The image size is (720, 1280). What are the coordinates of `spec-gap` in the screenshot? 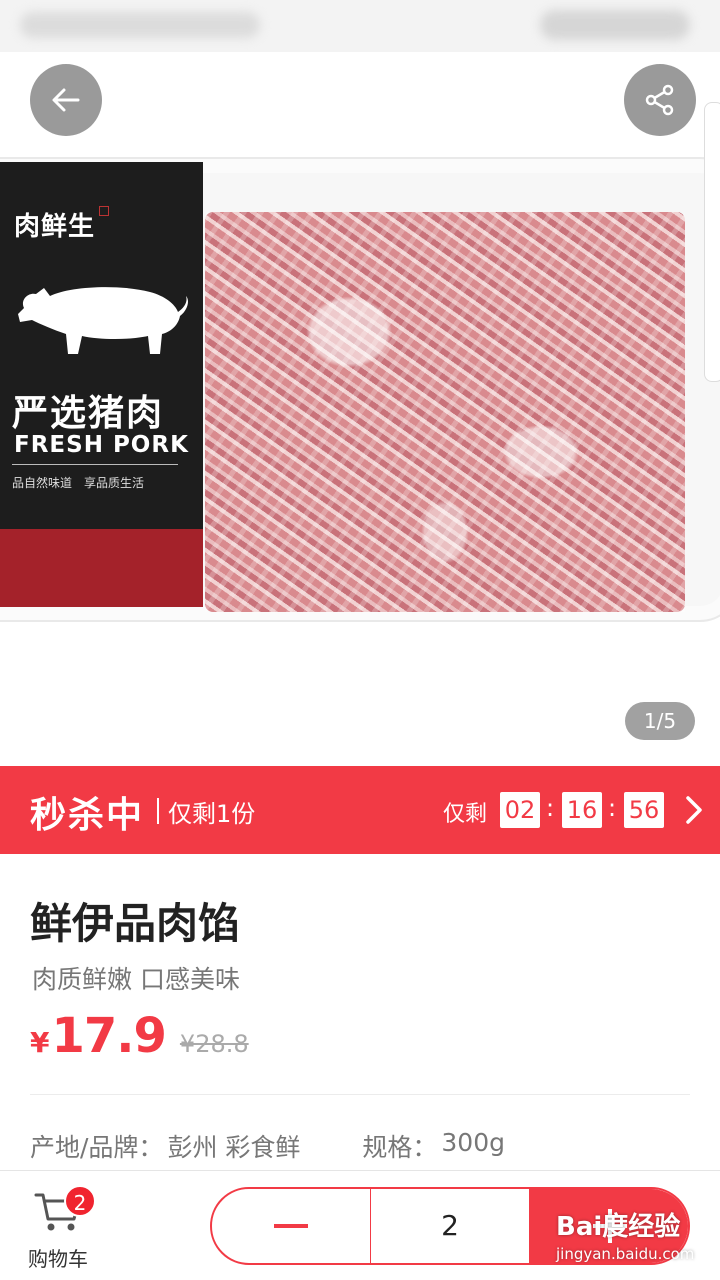 It's located at (331, 1146).